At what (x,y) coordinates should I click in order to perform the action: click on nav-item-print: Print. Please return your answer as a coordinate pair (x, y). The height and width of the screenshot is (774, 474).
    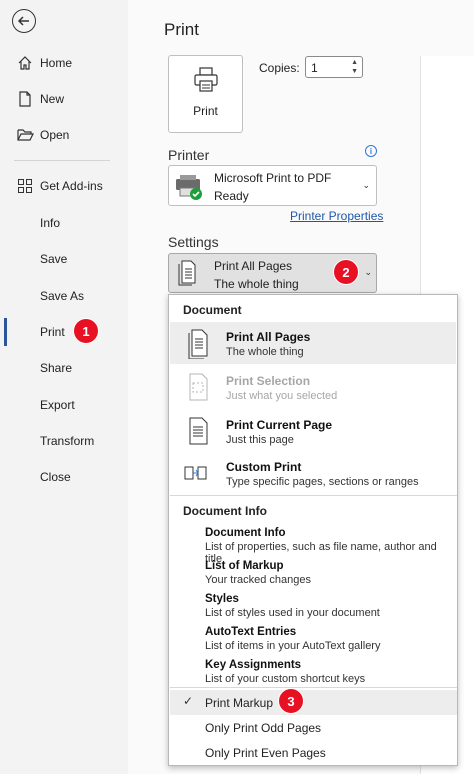
    Looking at the image, I should click on (64, 332).